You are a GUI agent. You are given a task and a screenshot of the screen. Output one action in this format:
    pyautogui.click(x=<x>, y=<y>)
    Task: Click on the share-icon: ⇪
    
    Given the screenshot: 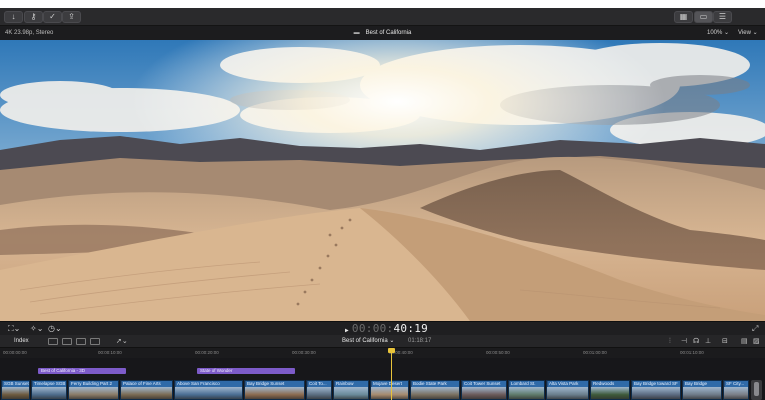 What is the action you would take?
    pyautogui.click(x=71, y=16)
    